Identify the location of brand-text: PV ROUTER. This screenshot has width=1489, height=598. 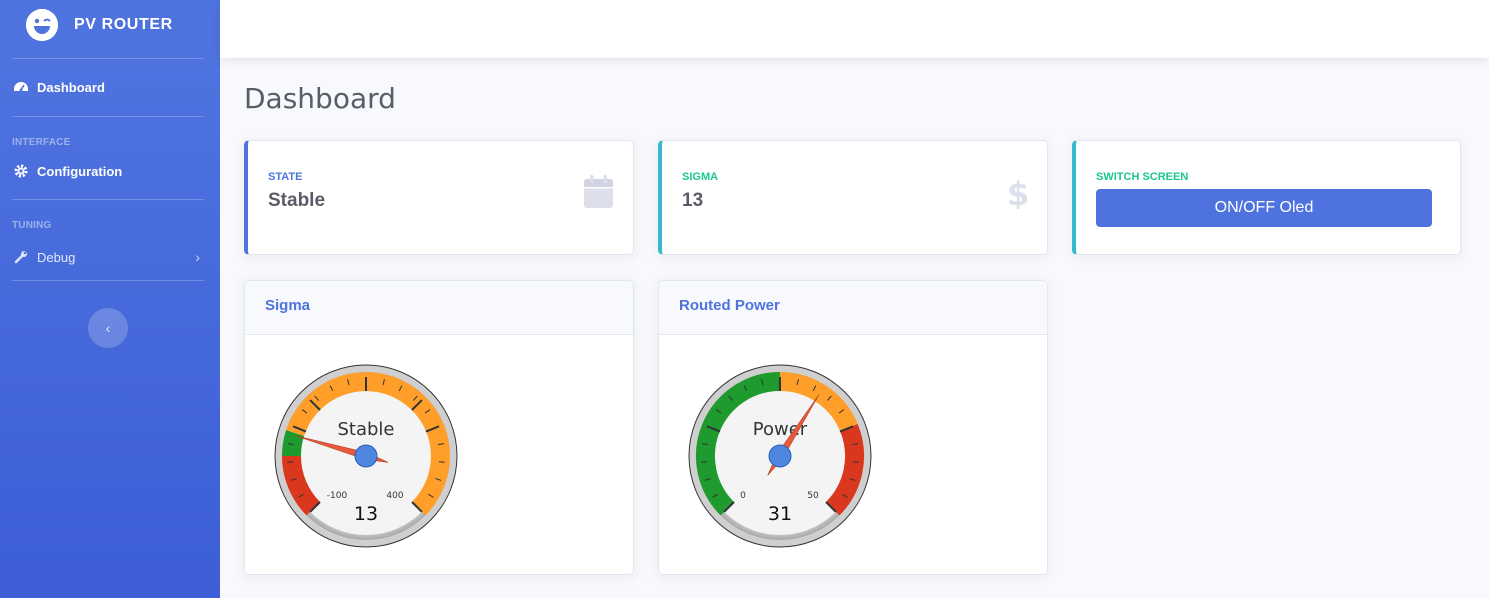
(123, 24).